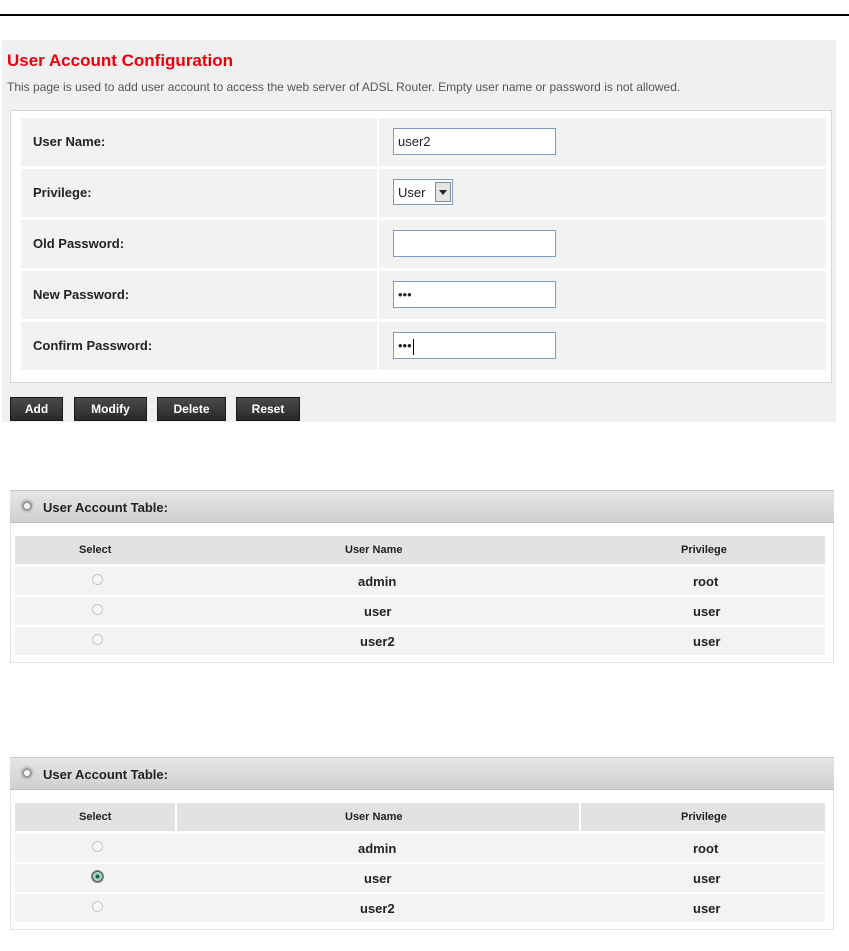  I want to click on username-input: user2, so click(474, 141).